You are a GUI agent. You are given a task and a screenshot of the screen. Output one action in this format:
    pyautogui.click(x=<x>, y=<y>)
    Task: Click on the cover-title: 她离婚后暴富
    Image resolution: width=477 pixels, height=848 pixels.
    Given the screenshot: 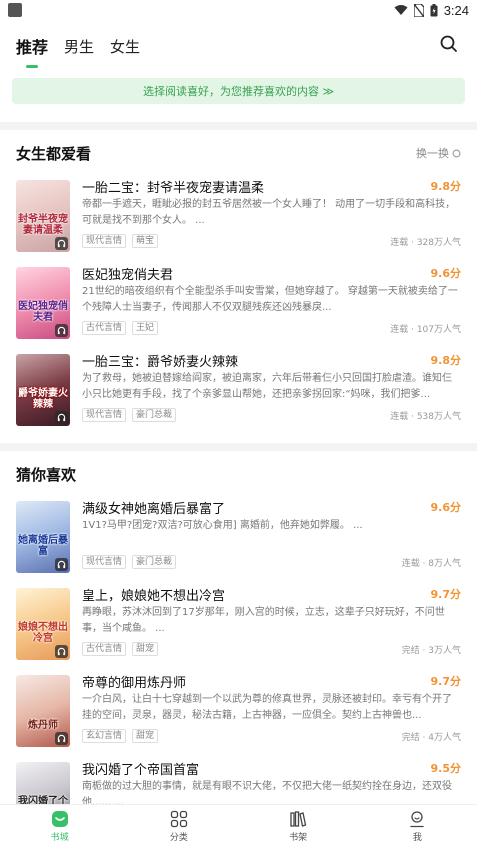 What is the action you would take?
    pyautogui.click(x=43, y=546)
    